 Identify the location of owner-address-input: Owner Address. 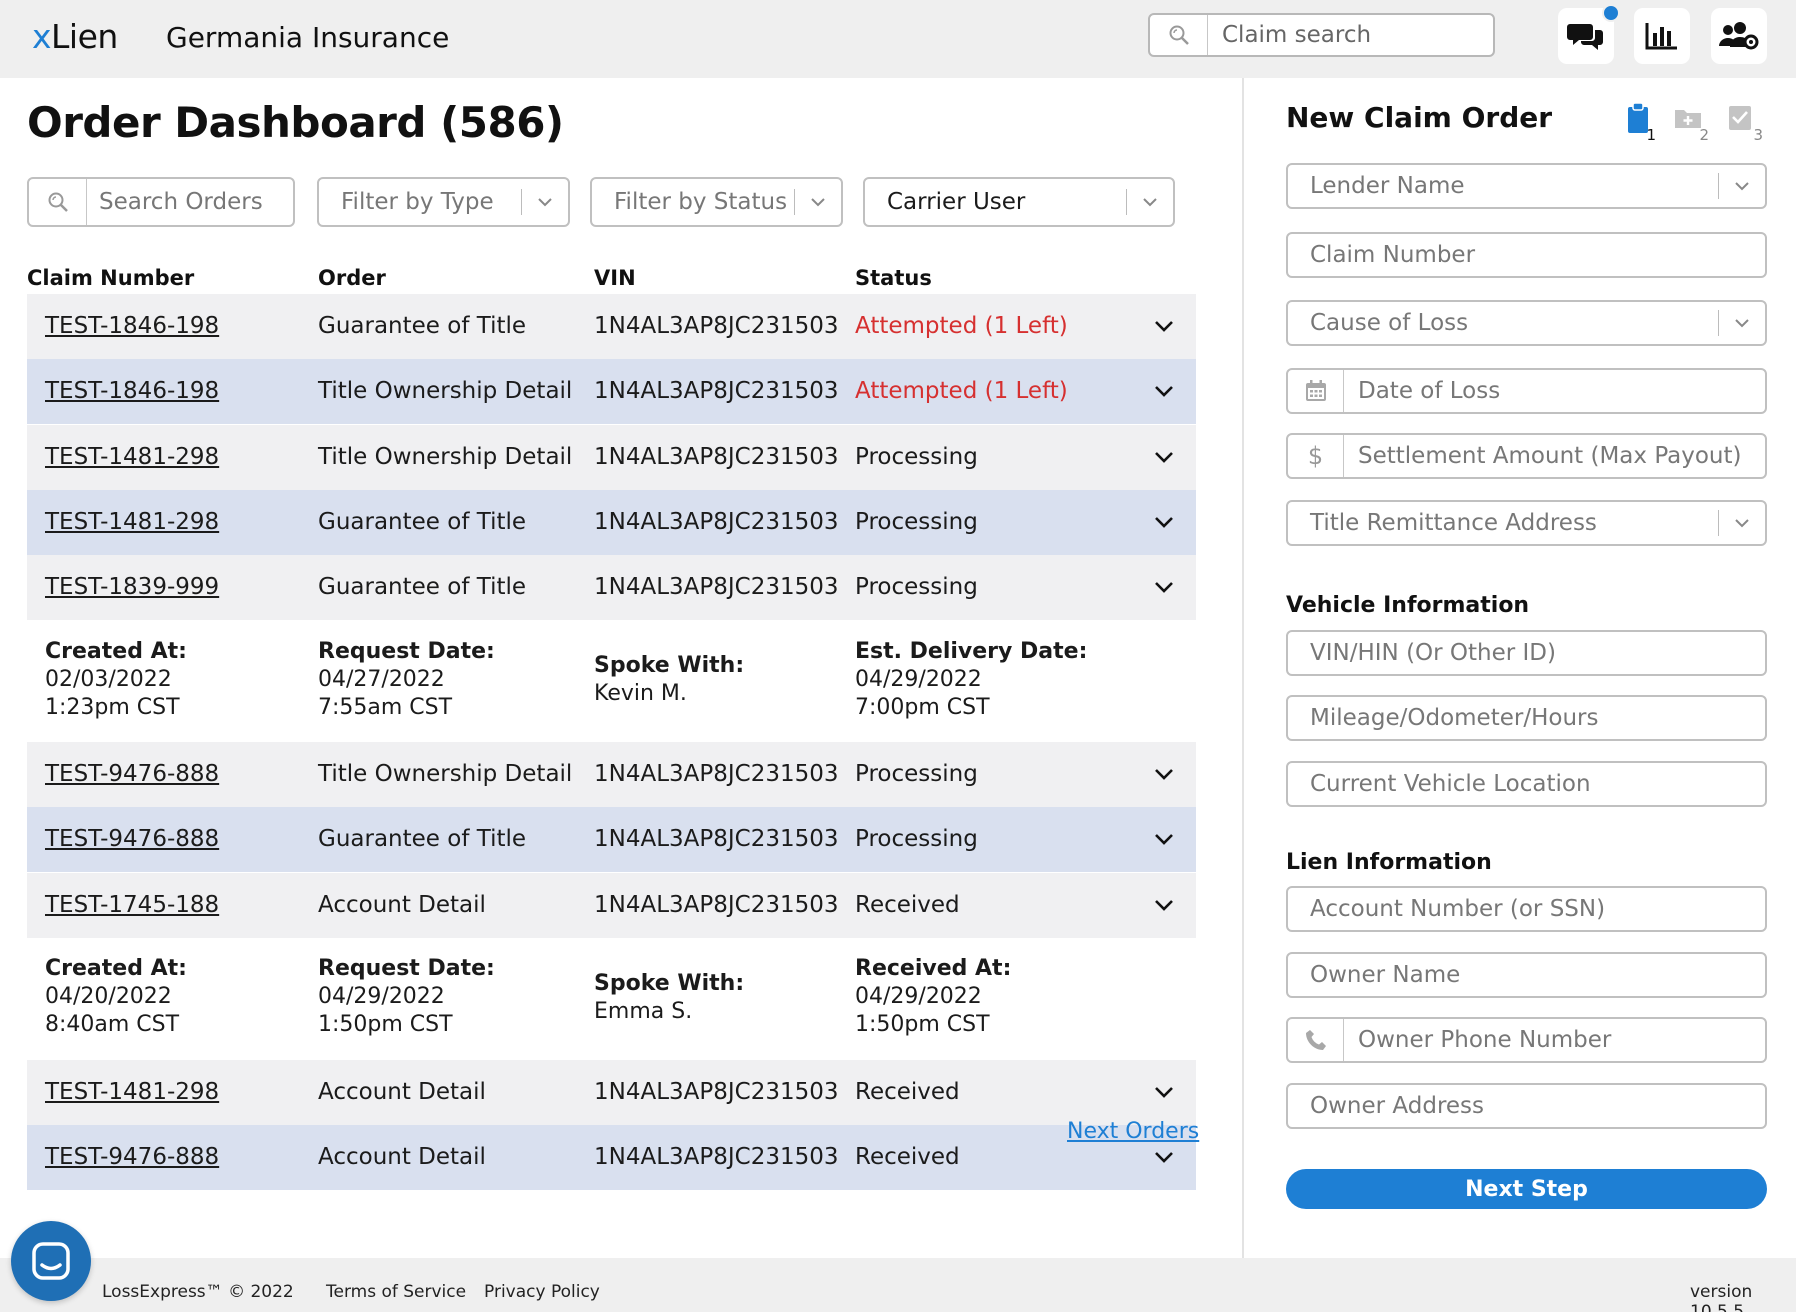
(1526, 1106).